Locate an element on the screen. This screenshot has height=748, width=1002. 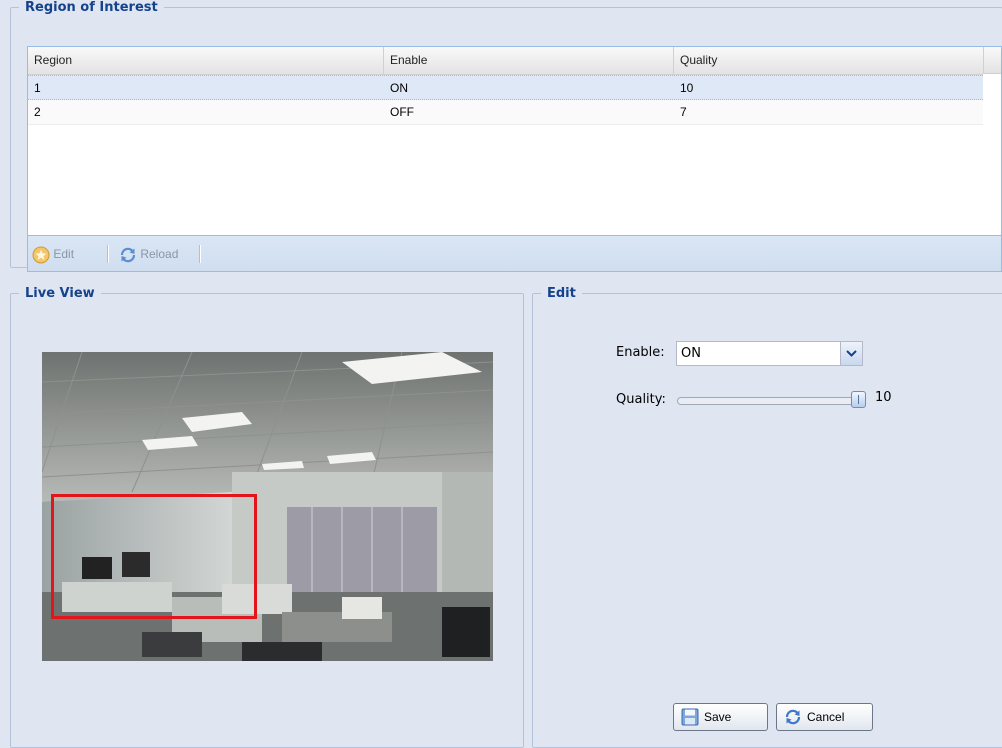
table-row: 1 ON 10 is located at coordinates (505, 87).